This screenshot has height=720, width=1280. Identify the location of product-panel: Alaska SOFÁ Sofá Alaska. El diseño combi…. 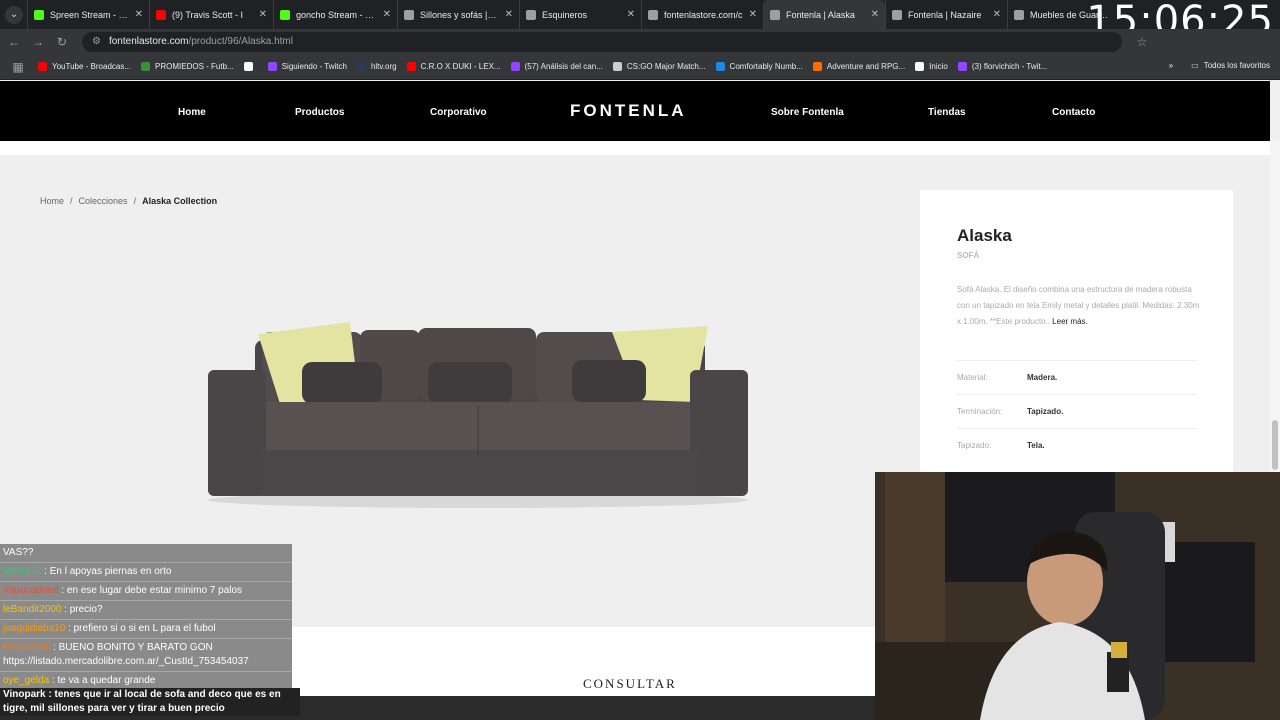
(1076, 331).